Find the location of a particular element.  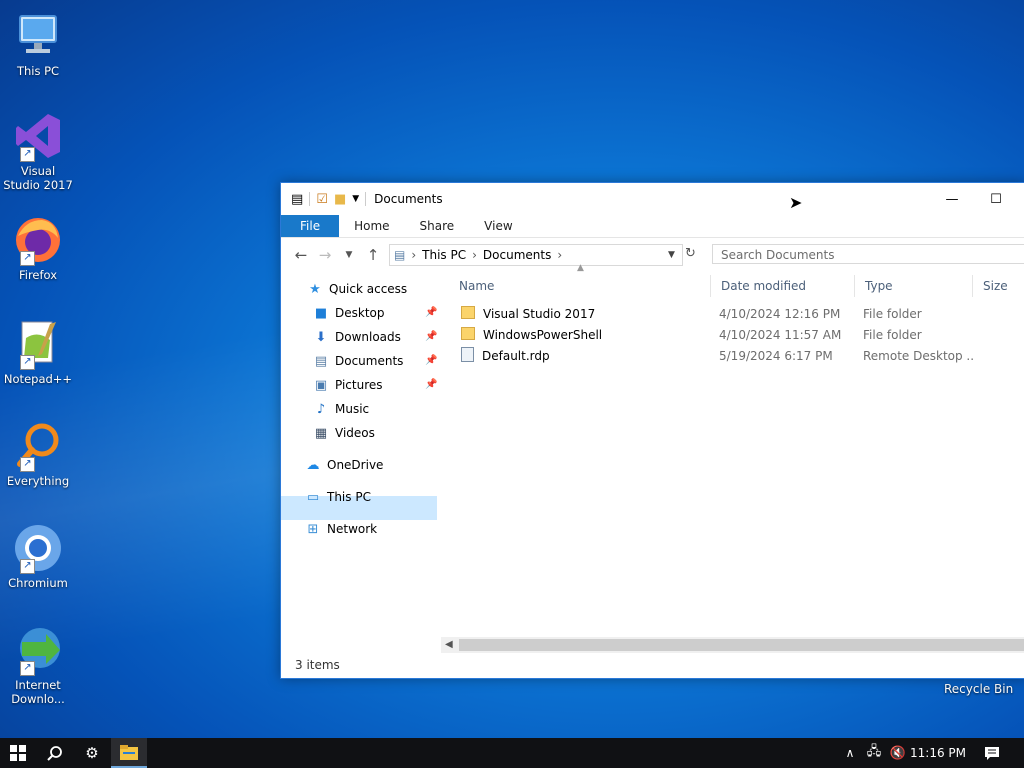

nav-documents: ▤ Documents is located at coordinates (358, 361).